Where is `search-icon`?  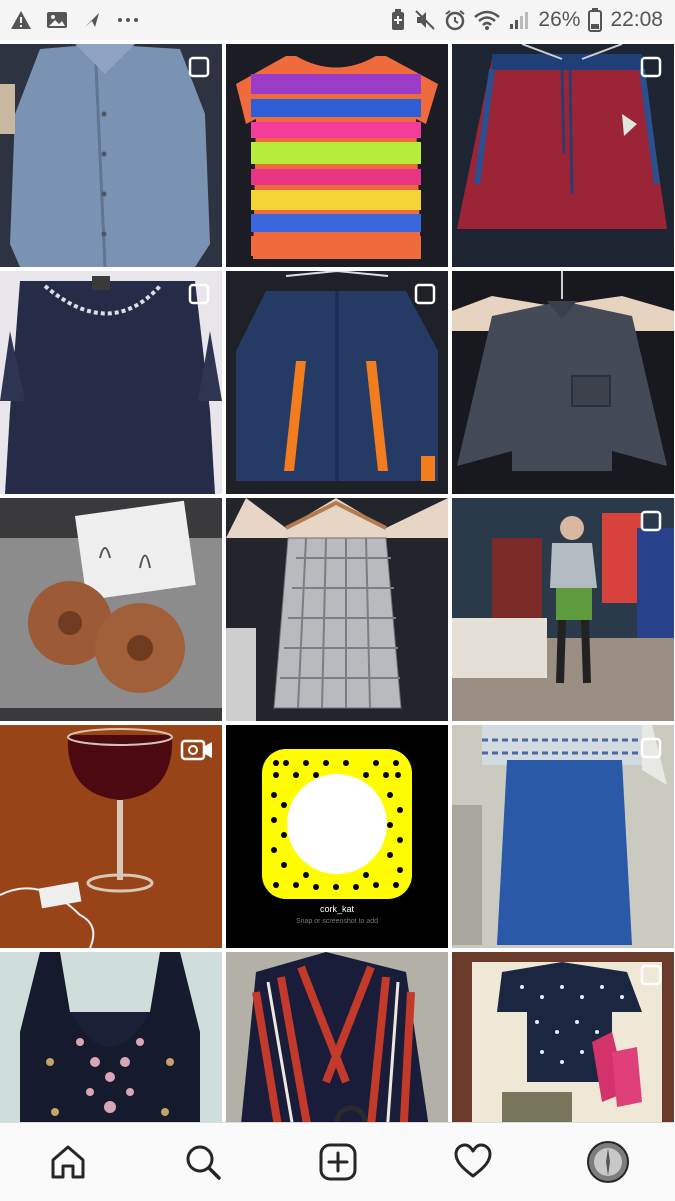 search-icon is located at coordinates (203, 1162).